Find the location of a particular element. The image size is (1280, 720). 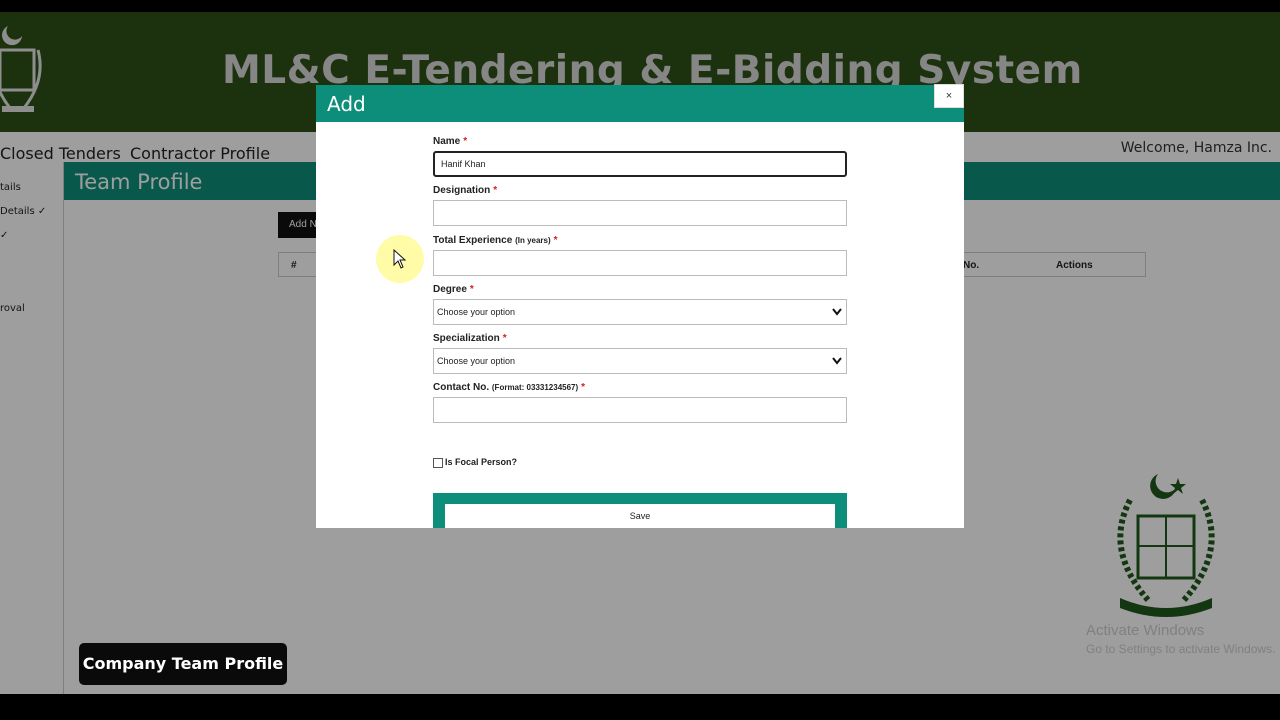

name-label: Name * is located at coordinates (450, 141).